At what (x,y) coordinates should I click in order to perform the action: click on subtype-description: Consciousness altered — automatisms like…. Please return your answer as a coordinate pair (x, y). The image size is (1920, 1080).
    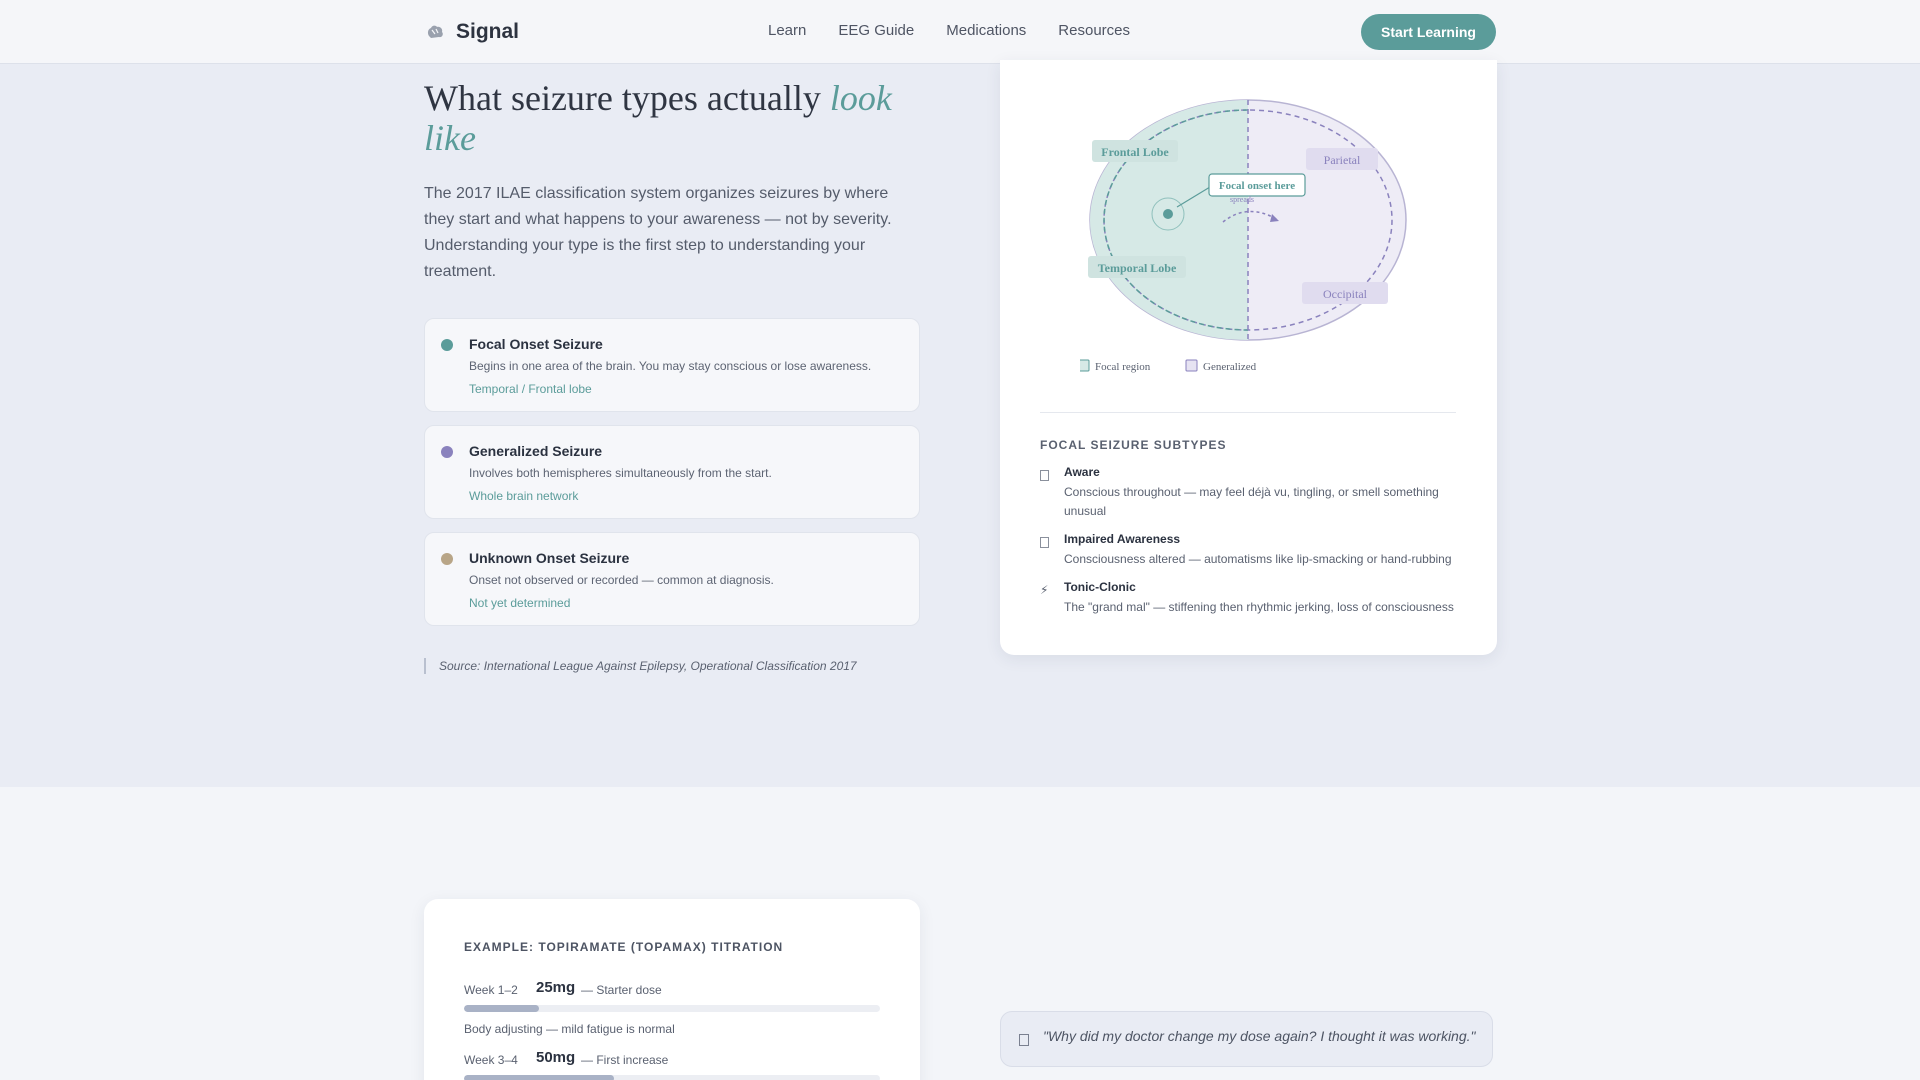
    Looking at the image, I should click on (1258, 559).